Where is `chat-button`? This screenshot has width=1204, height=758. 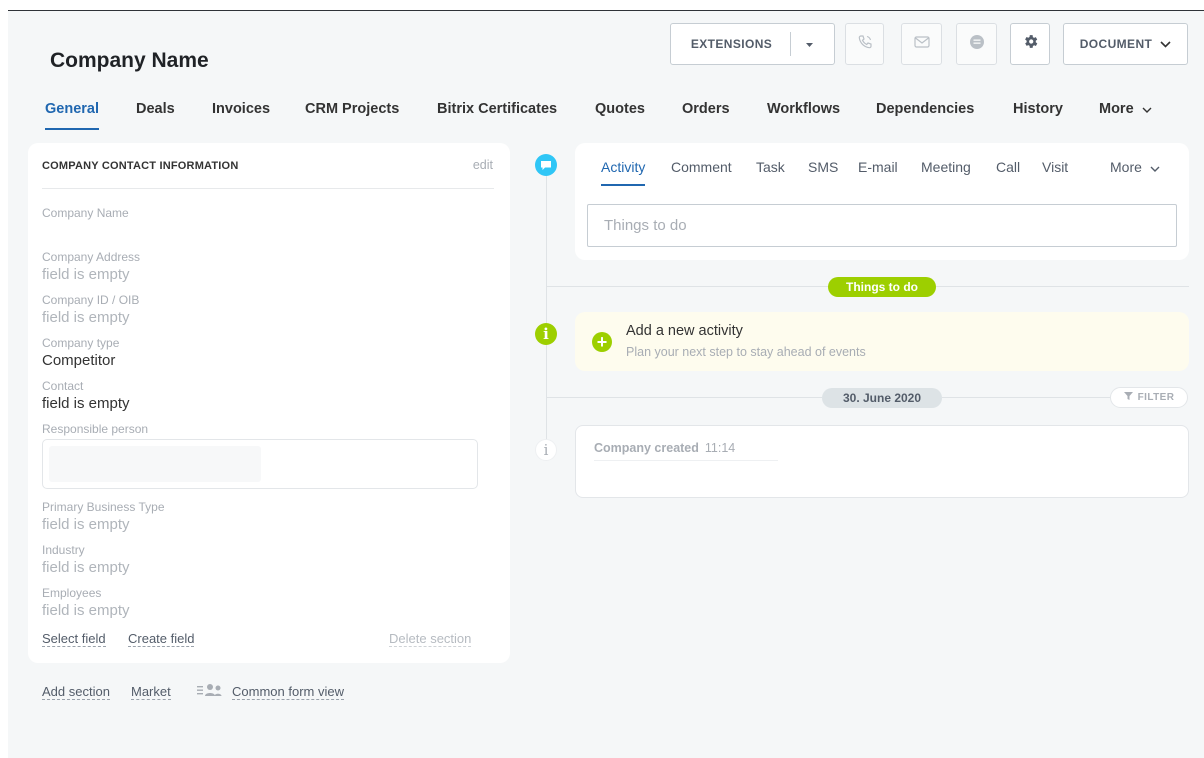
chat-button is located at coordinates (976, 44).